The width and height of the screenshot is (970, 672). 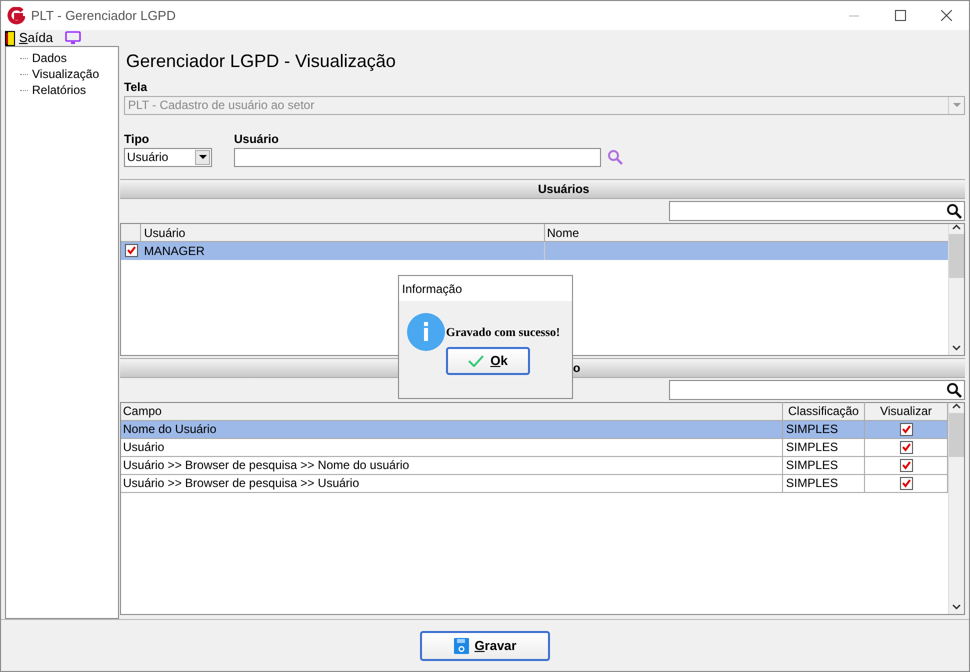 What do you see at coordinates (59, 90) in the screenshot?
I see `tree-item: Relatórios` at bounding box center [59, 90].